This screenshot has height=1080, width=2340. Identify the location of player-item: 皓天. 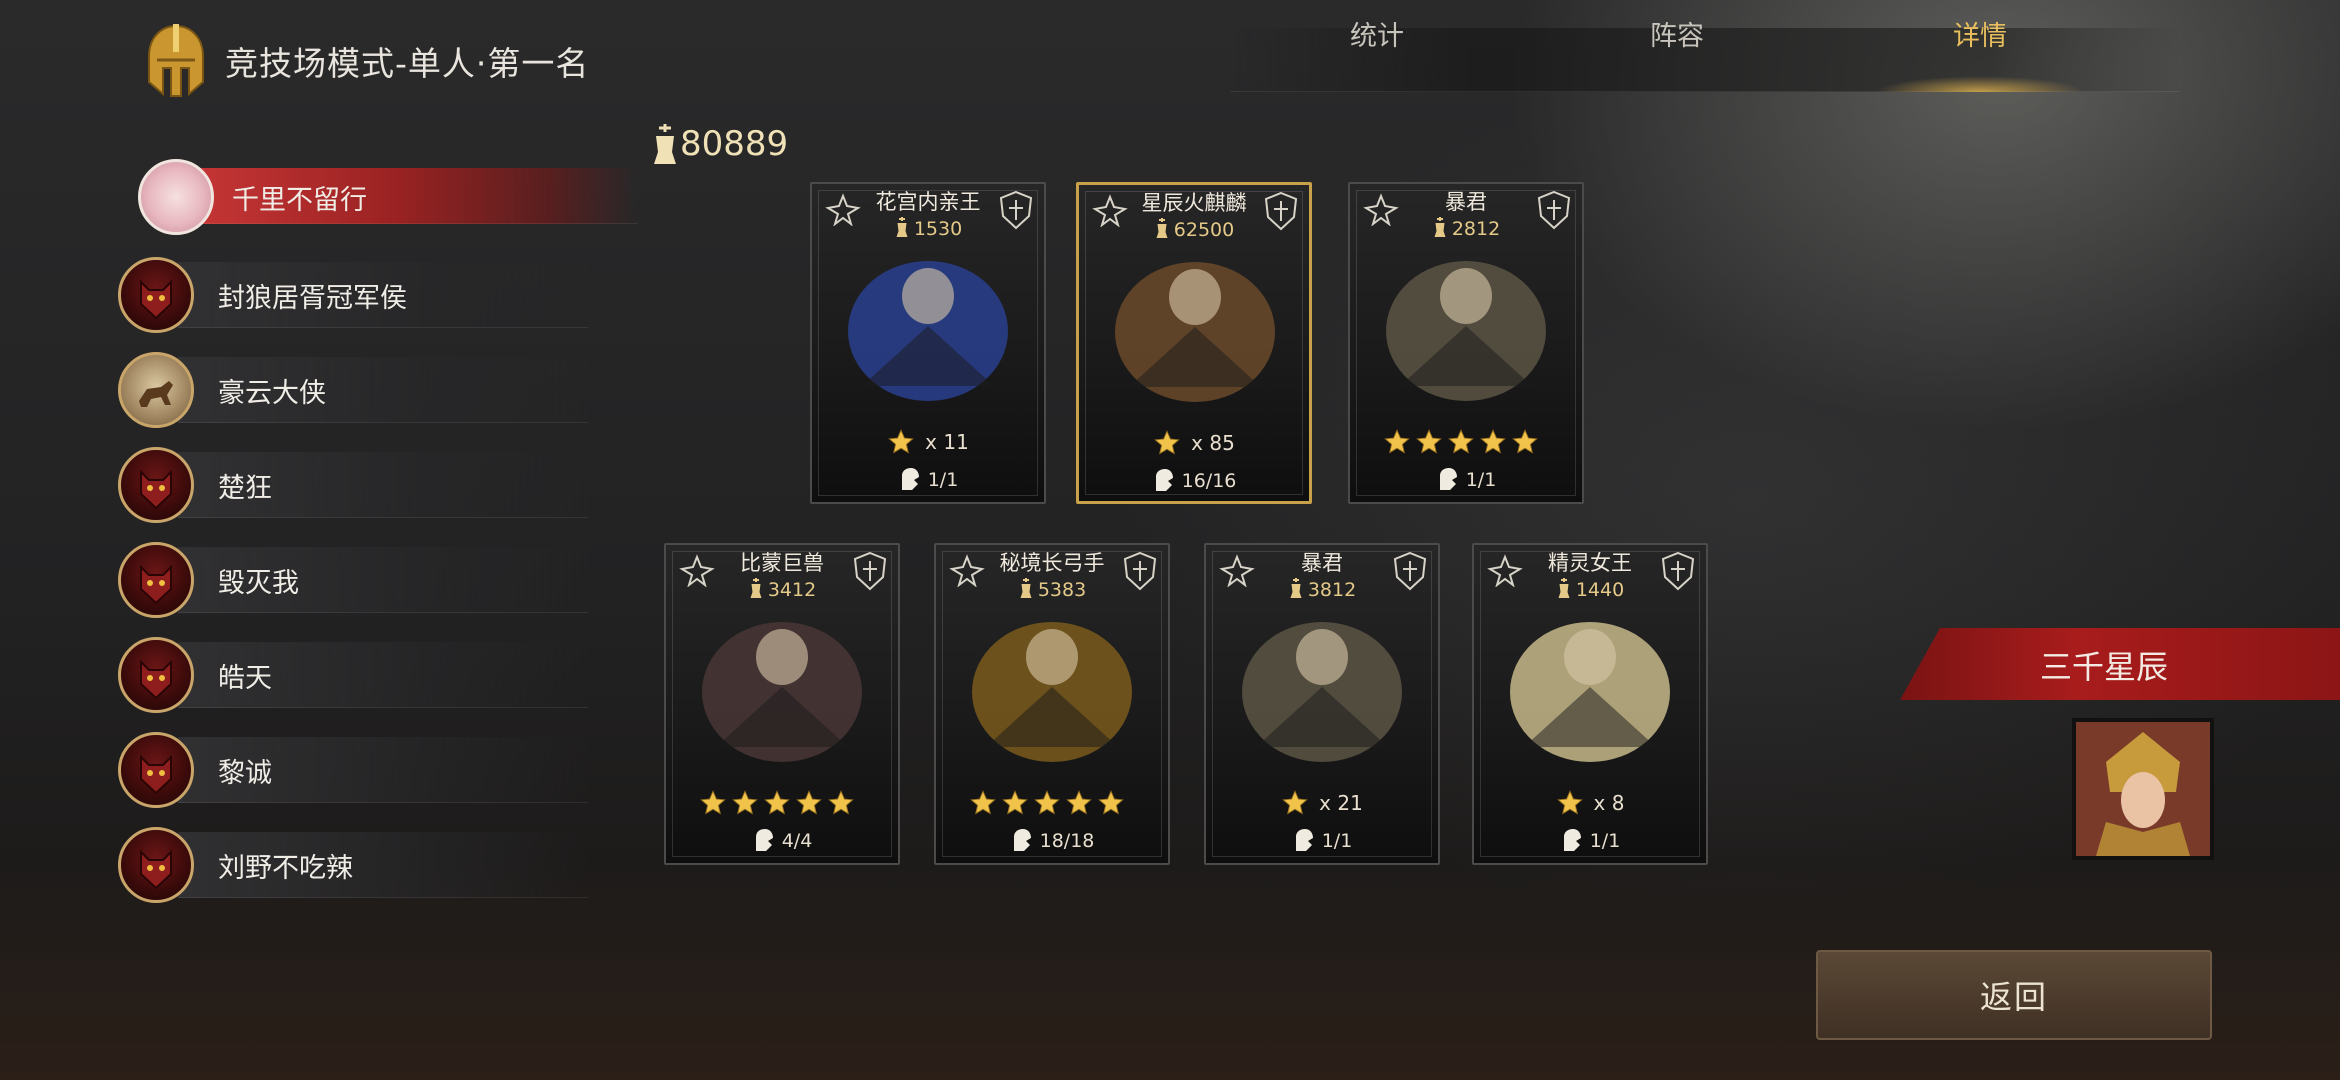
(353, 675).